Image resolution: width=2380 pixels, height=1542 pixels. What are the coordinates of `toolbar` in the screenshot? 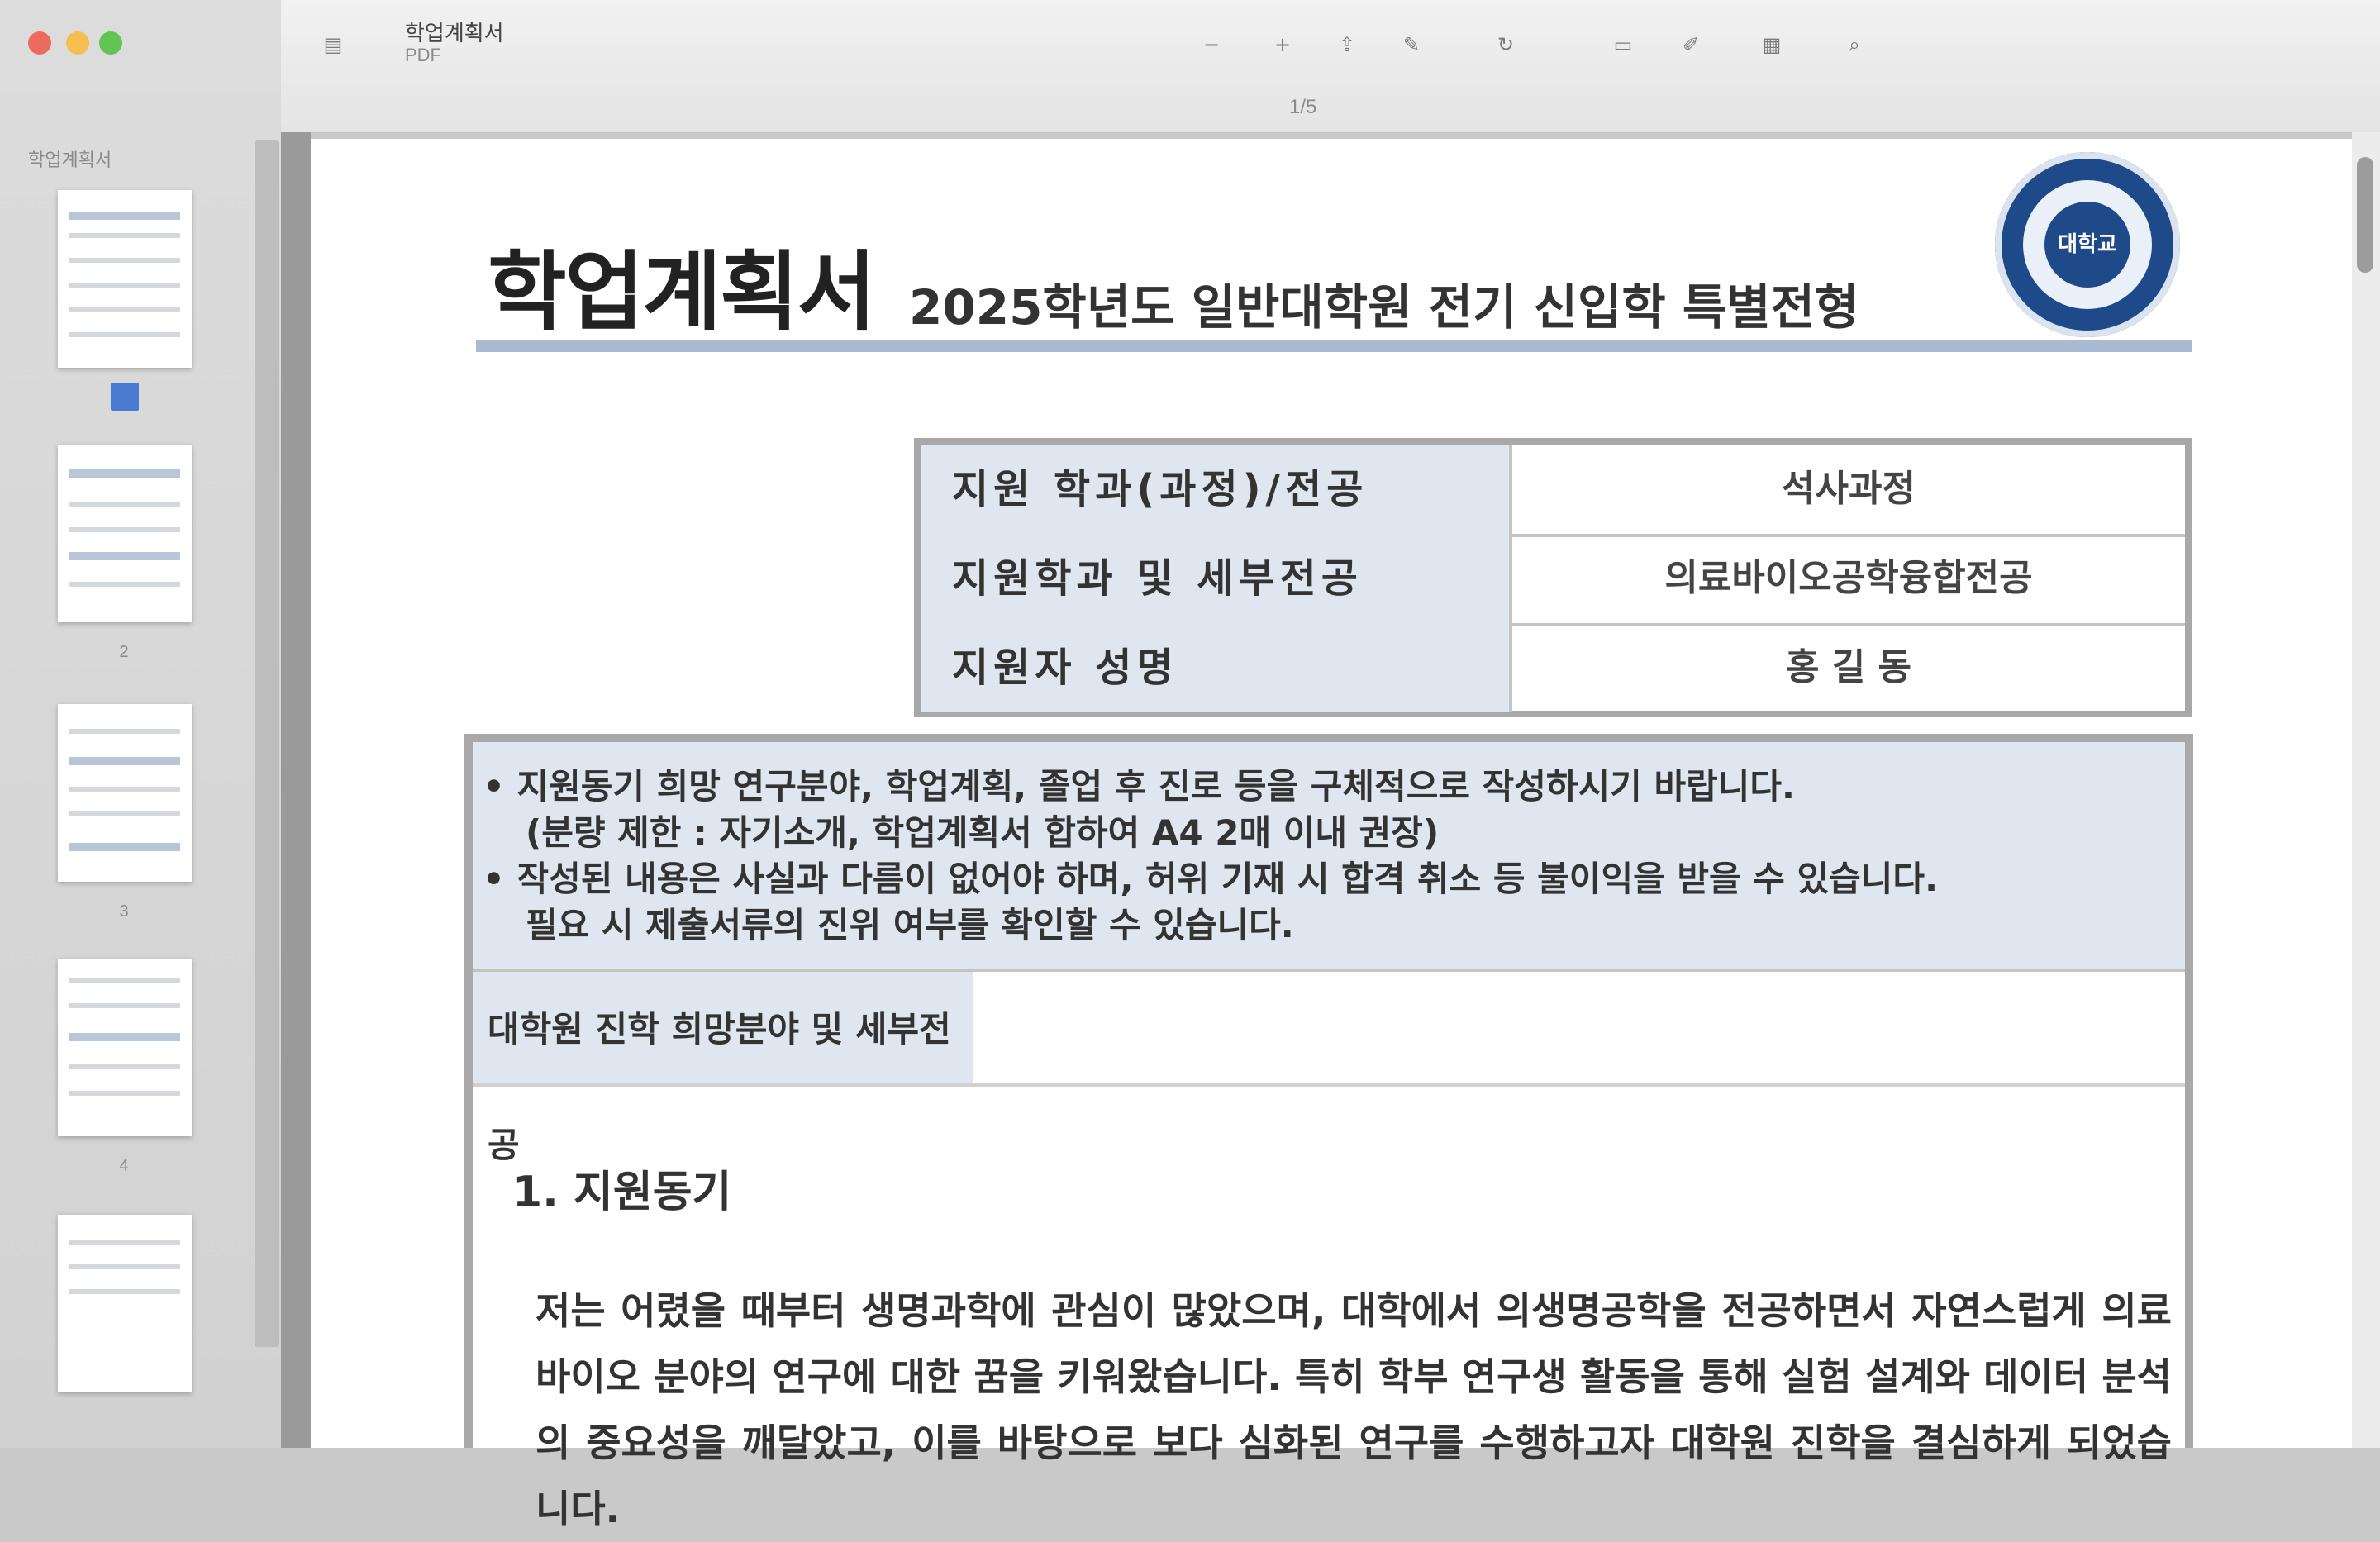 It's located at (1330, 66).